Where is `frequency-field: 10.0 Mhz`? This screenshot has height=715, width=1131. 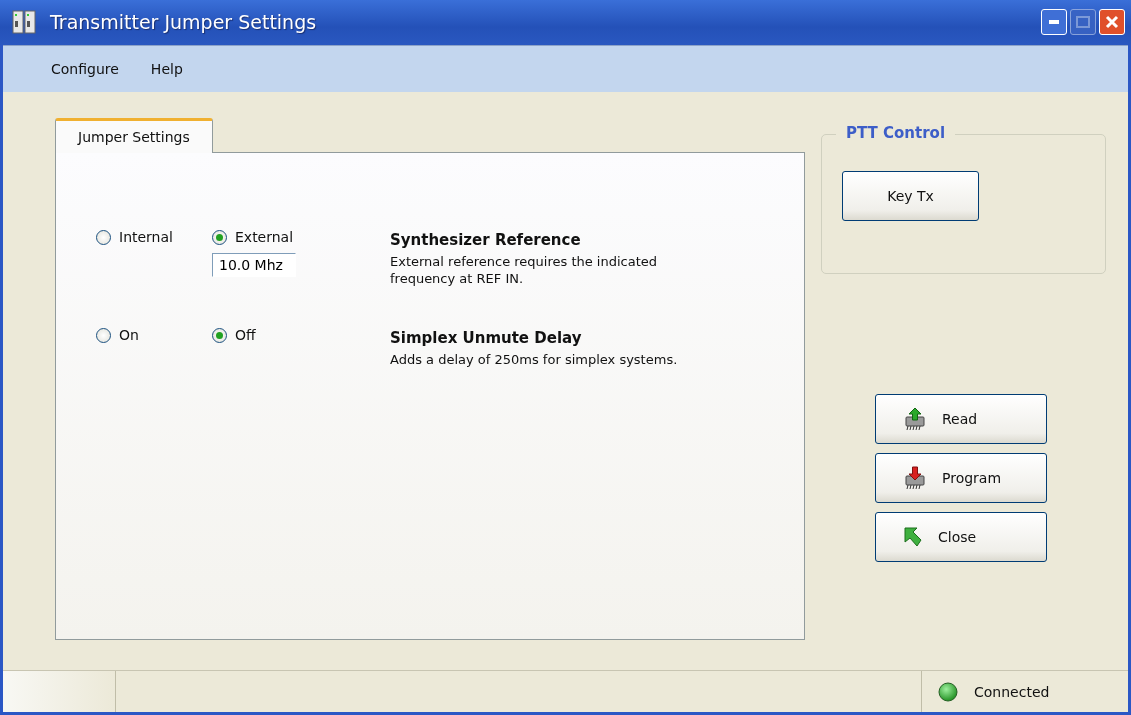 frequency-field: 10.0 Mhz is located at coordinates (254, 265).